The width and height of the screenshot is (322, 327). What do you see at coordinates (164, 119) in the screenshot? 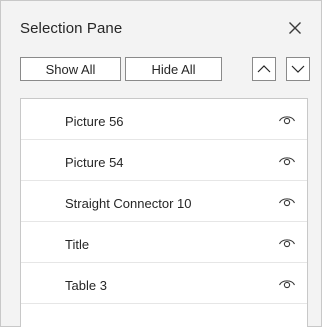
I see `list-item: Picture 56` at bounding box center [164, 119].